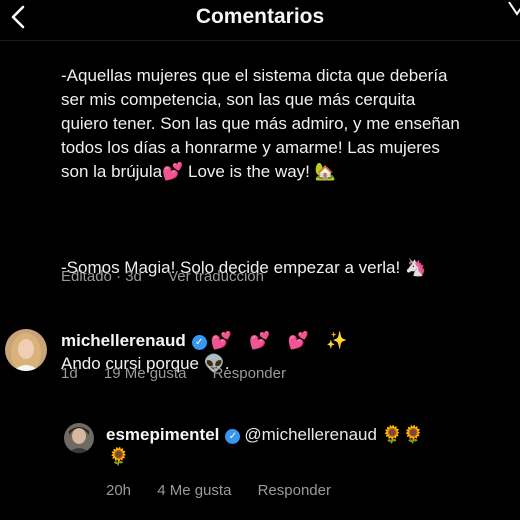  I want to click on likes-count: 4 Me gusta, so click(194, 490).